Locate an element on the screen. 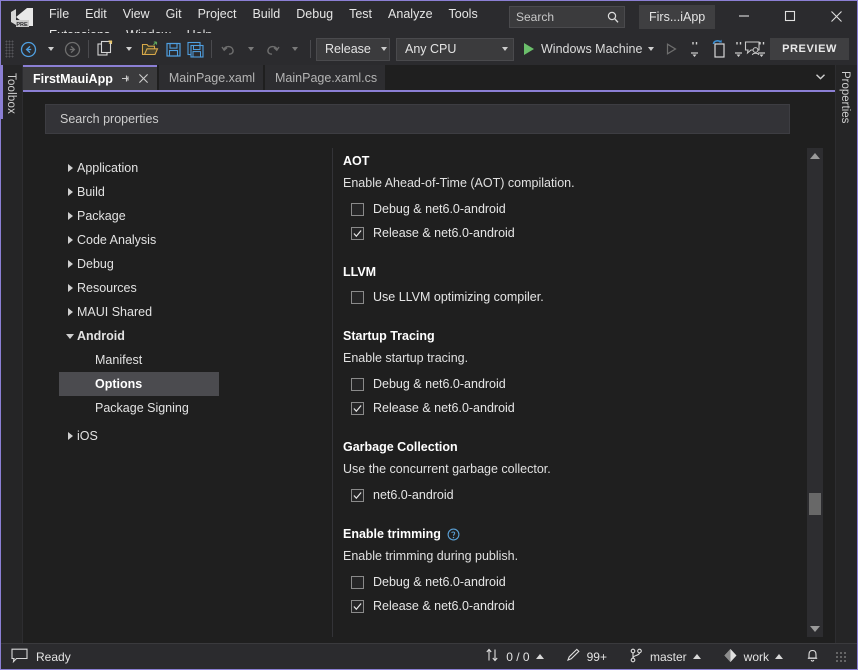  pending-changes: 99+ is located at coordinates (586, 657).